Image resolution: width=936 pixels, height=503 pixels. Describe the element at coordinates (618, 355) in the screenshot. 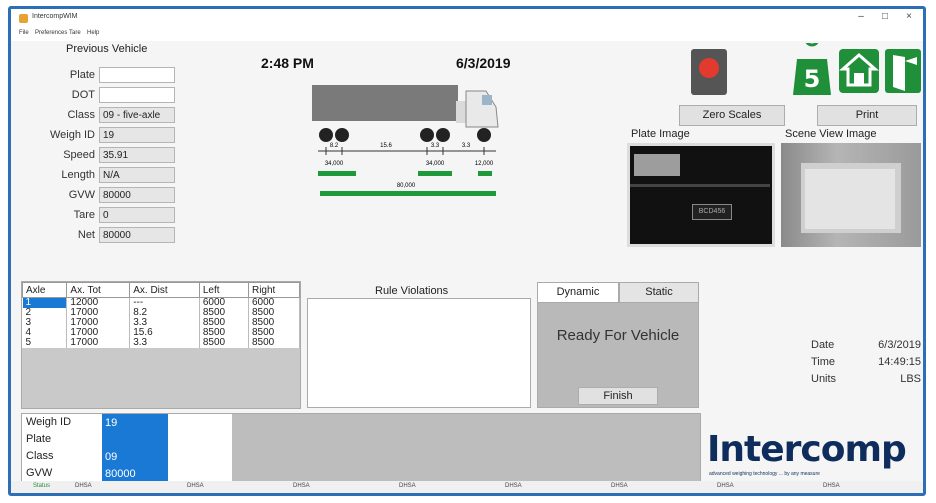

I see `dynamic-panel: Ready For Vehicle Finish` at that location.